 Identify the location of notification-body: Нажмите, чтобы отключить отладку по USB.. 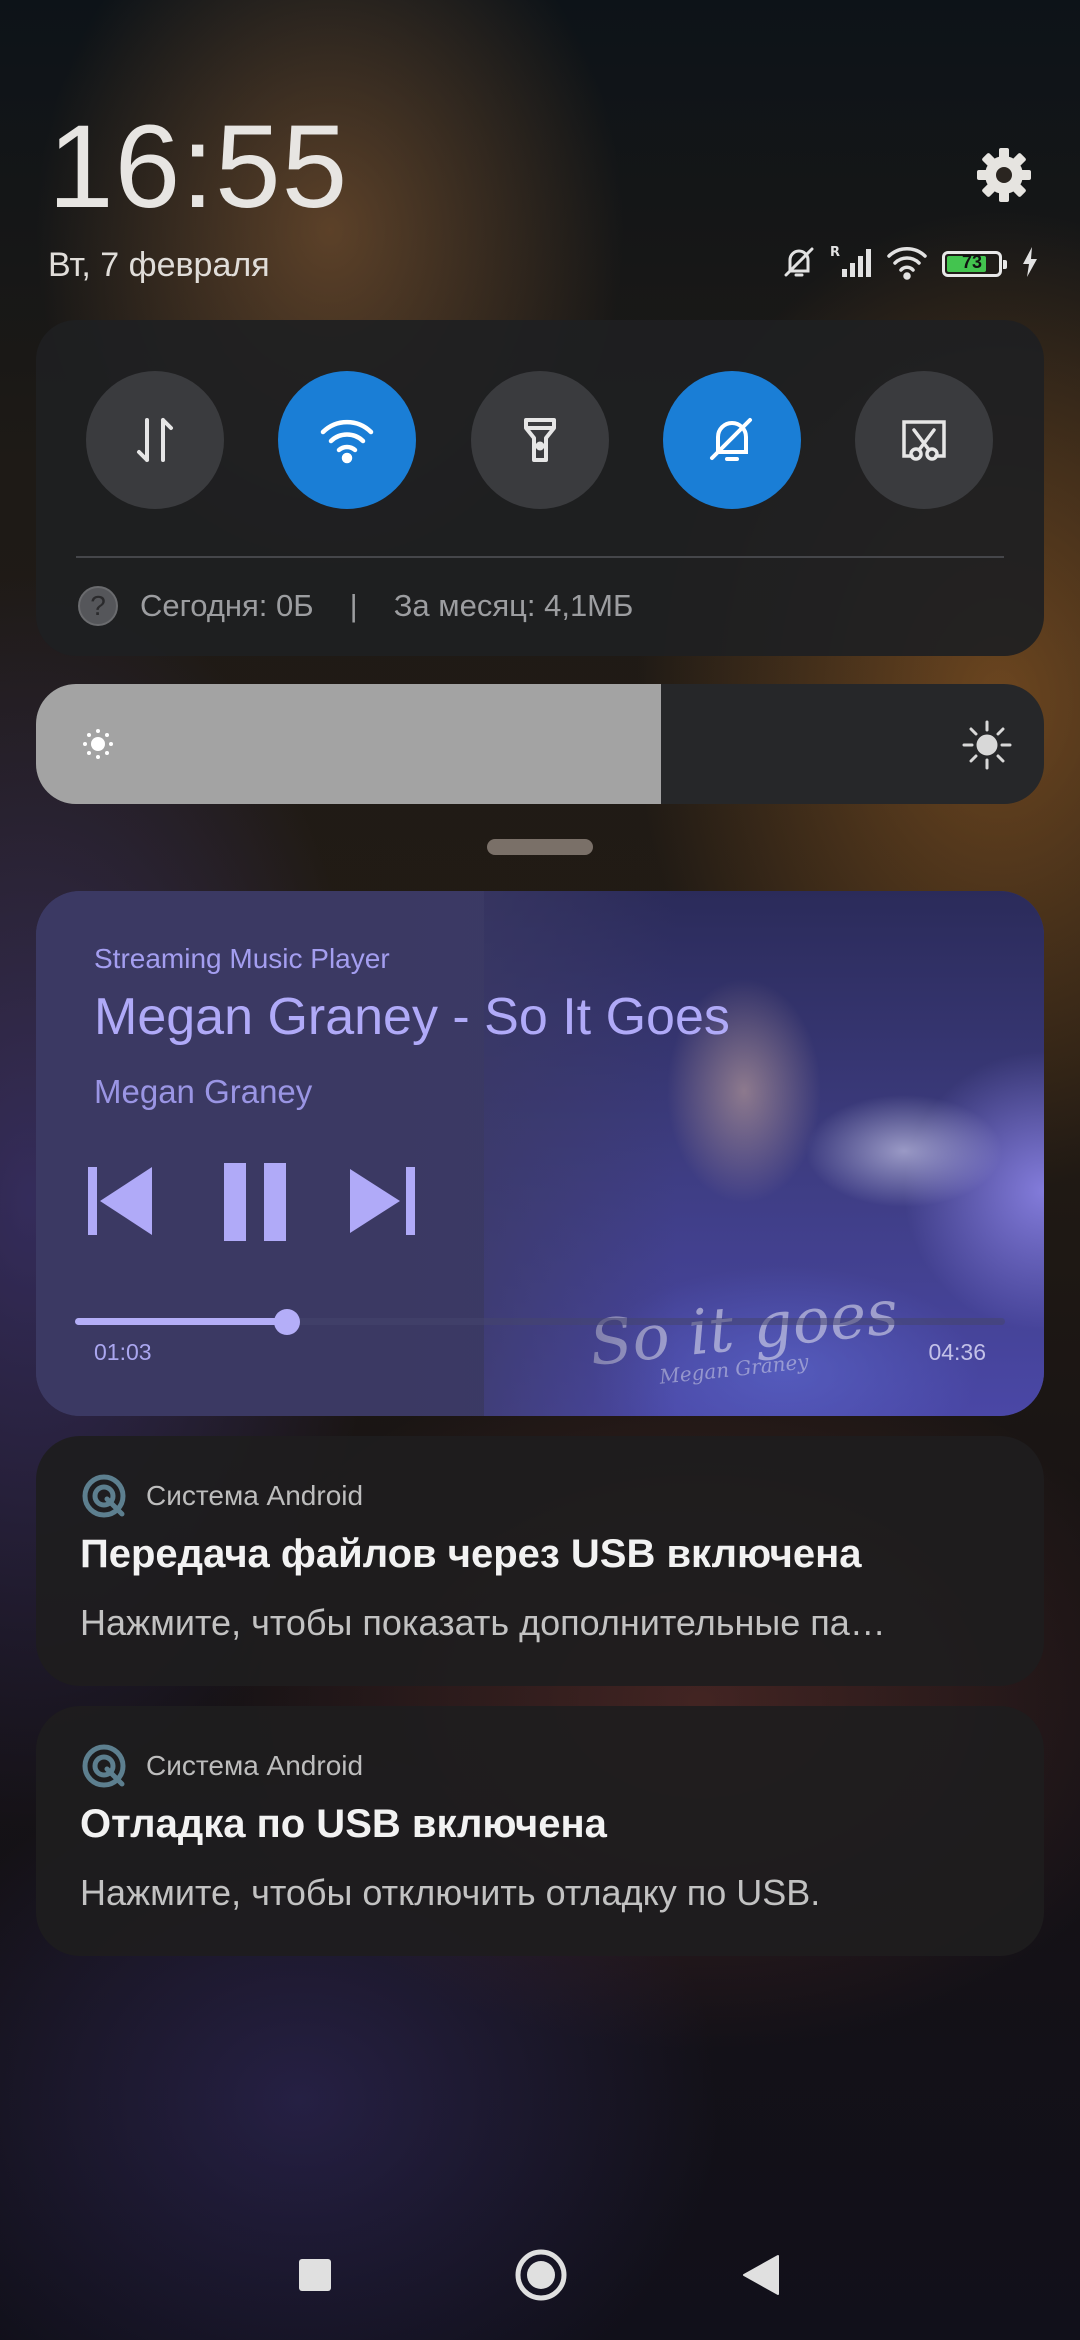
(450, 1892).